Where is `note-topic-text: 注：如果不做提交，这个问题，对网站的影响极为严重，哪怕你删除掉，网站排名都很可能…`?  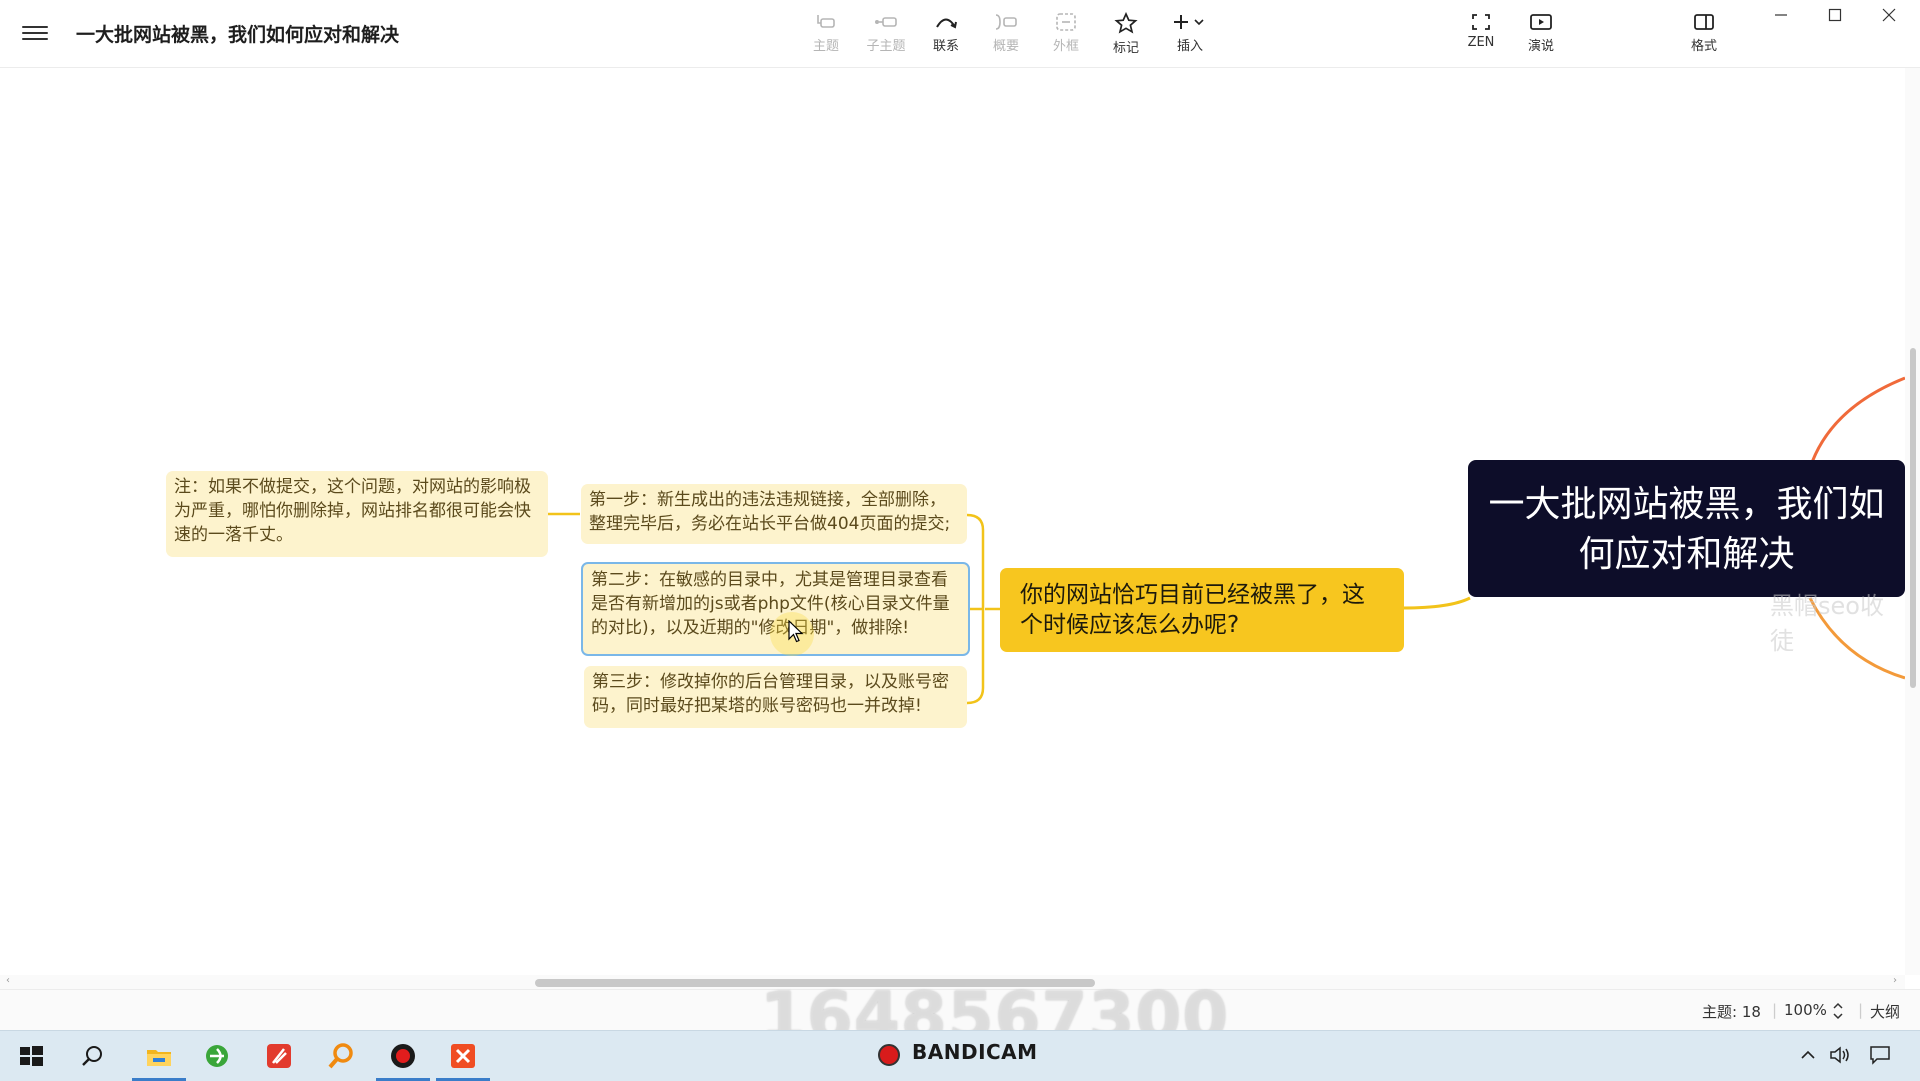
note-topic-text: 注：如果不做提交，这个问题，对网站的影响极为严重，哪怕你删除掉，网站排名都很可能… is located at coordinates (352, 511).